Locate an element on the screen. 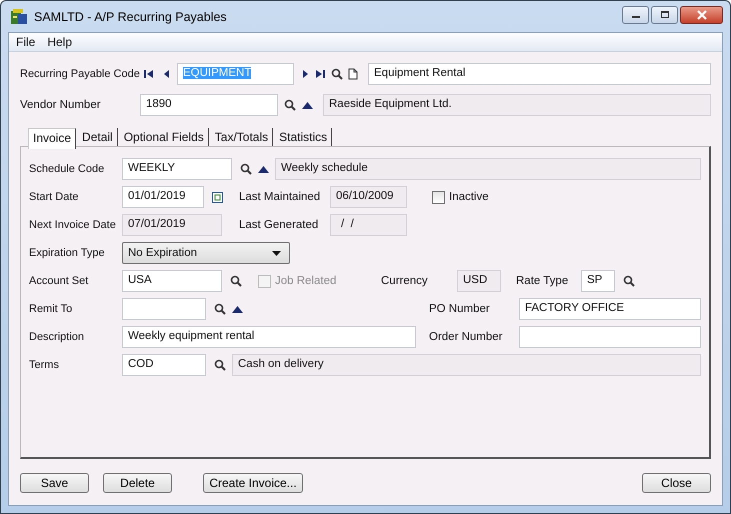  expiration-dropdown: No Expiration is located at coordinates (206, 253).